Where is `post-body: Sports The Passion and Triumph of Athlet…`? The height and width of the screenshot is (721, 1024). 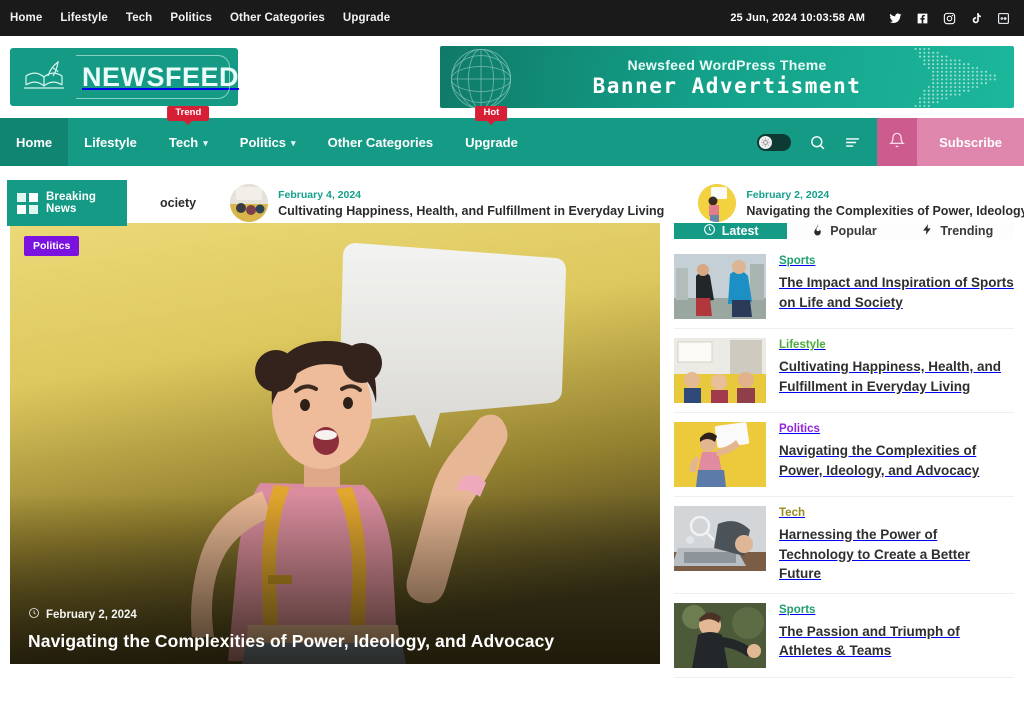
post-body: Sports The Passion and Triumph of Athlet… is located at coordinates (896, 632).